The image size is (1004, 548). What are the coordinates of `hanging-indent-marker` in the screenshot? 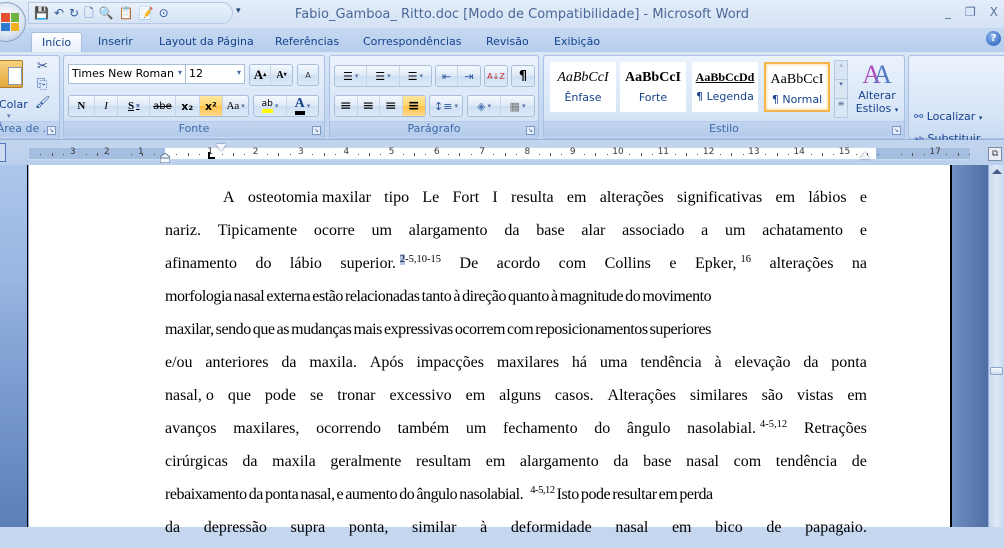 It's located at (165, 158).